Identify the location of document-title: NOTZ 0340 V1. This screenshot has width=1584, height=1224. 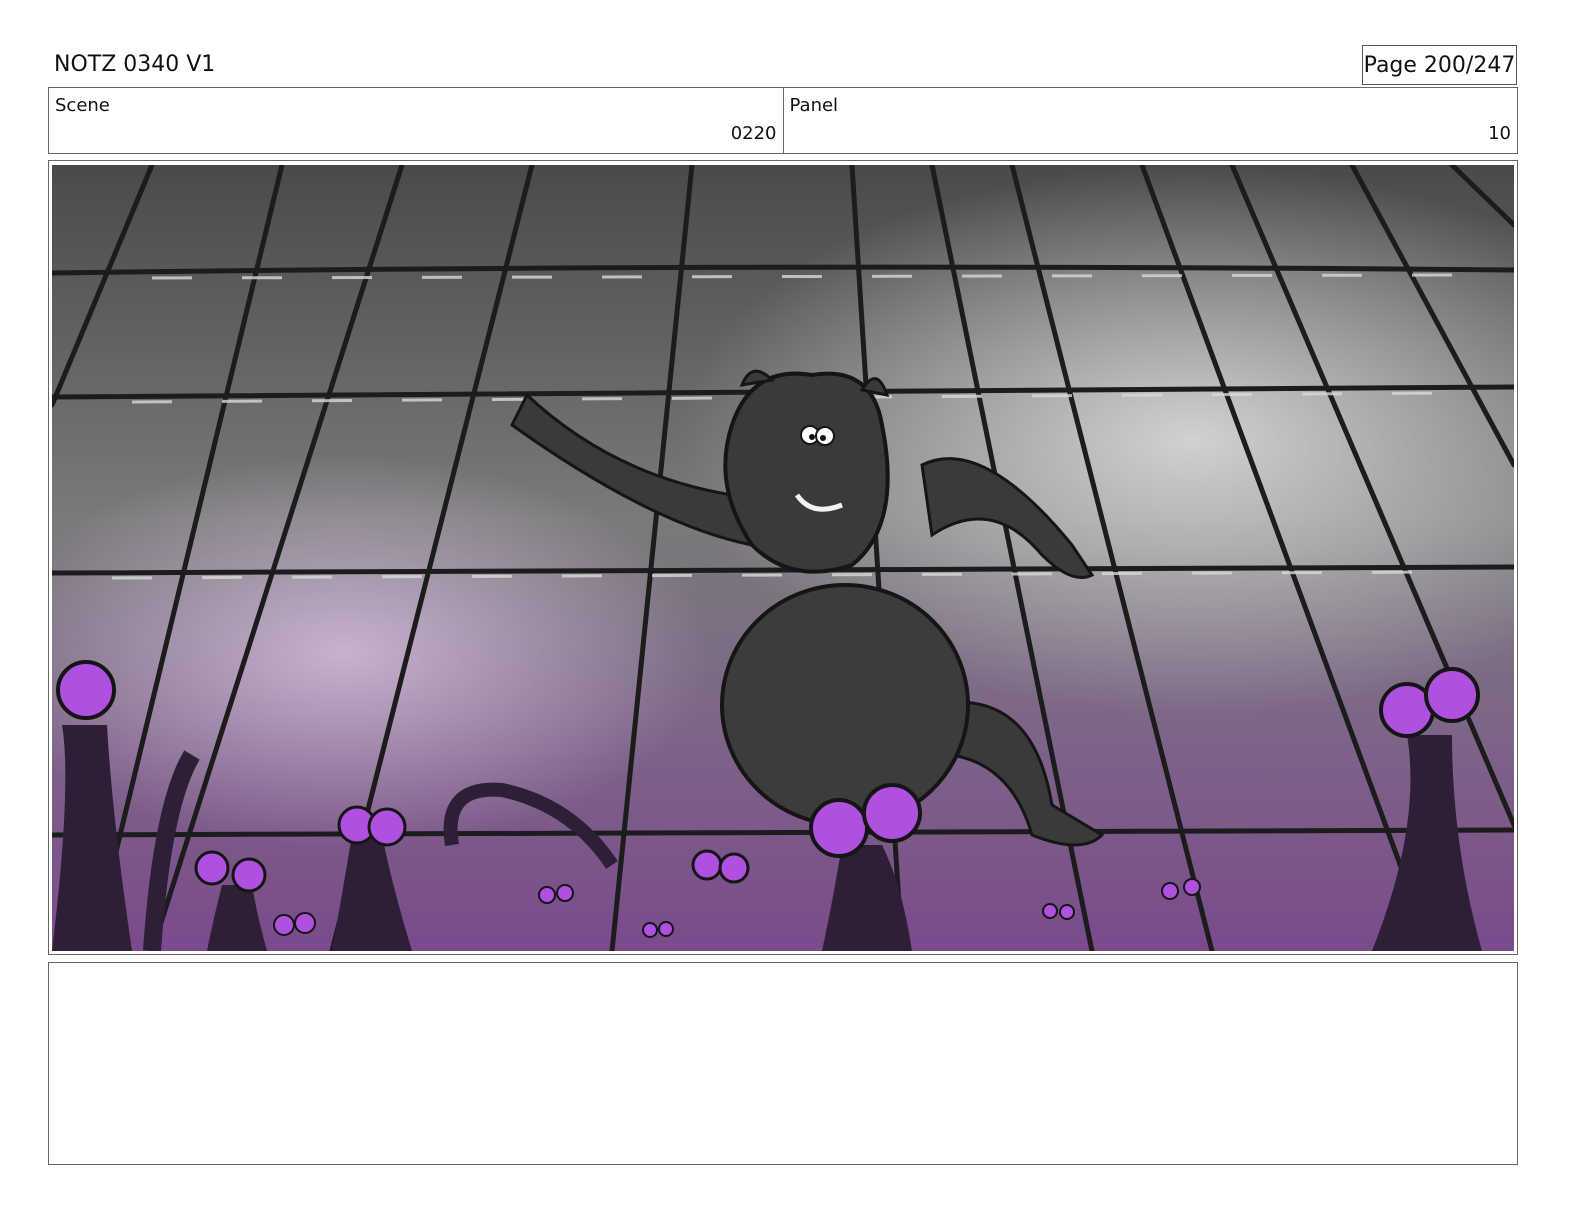
(135, 64).